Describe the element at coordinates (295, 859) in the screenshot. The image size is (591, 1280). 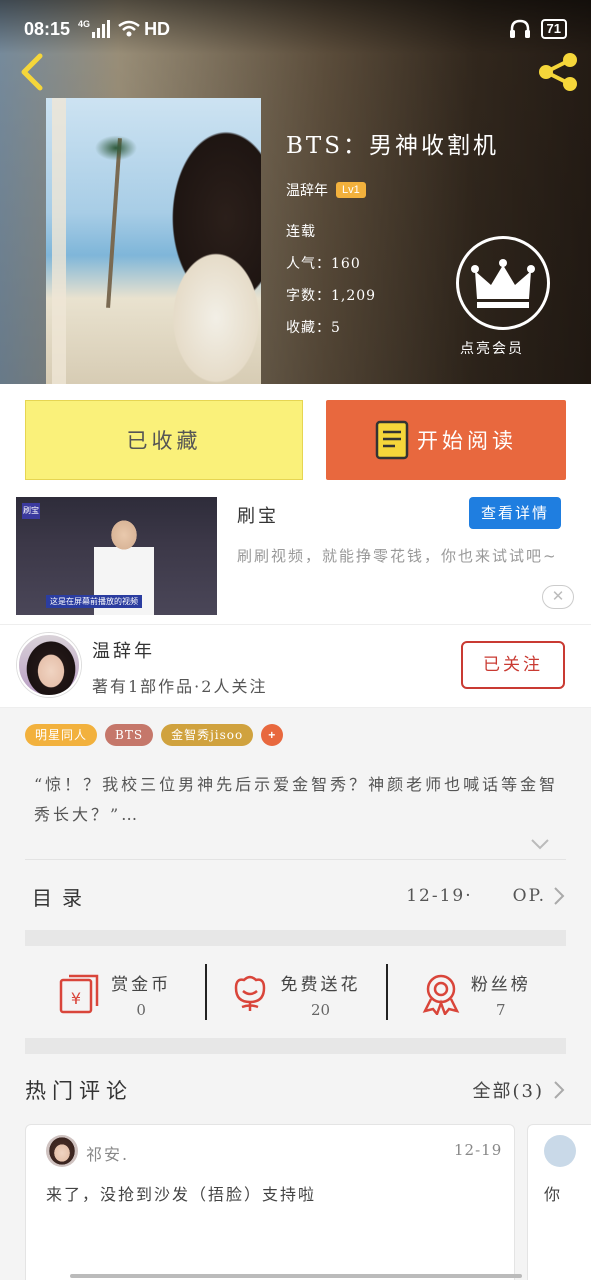
I see `divider` at that location.